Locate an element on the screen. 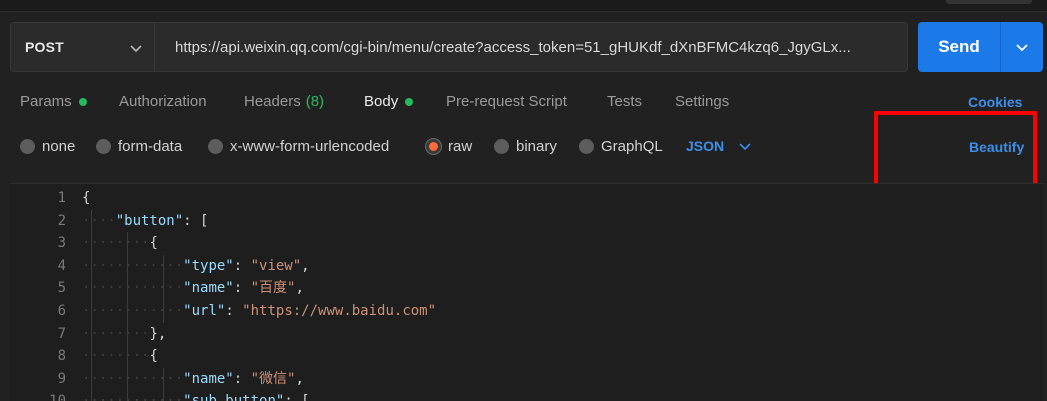 This screenshot has width=1047, height=401. body-option-raw: raw is located at coordinates (449, 146).